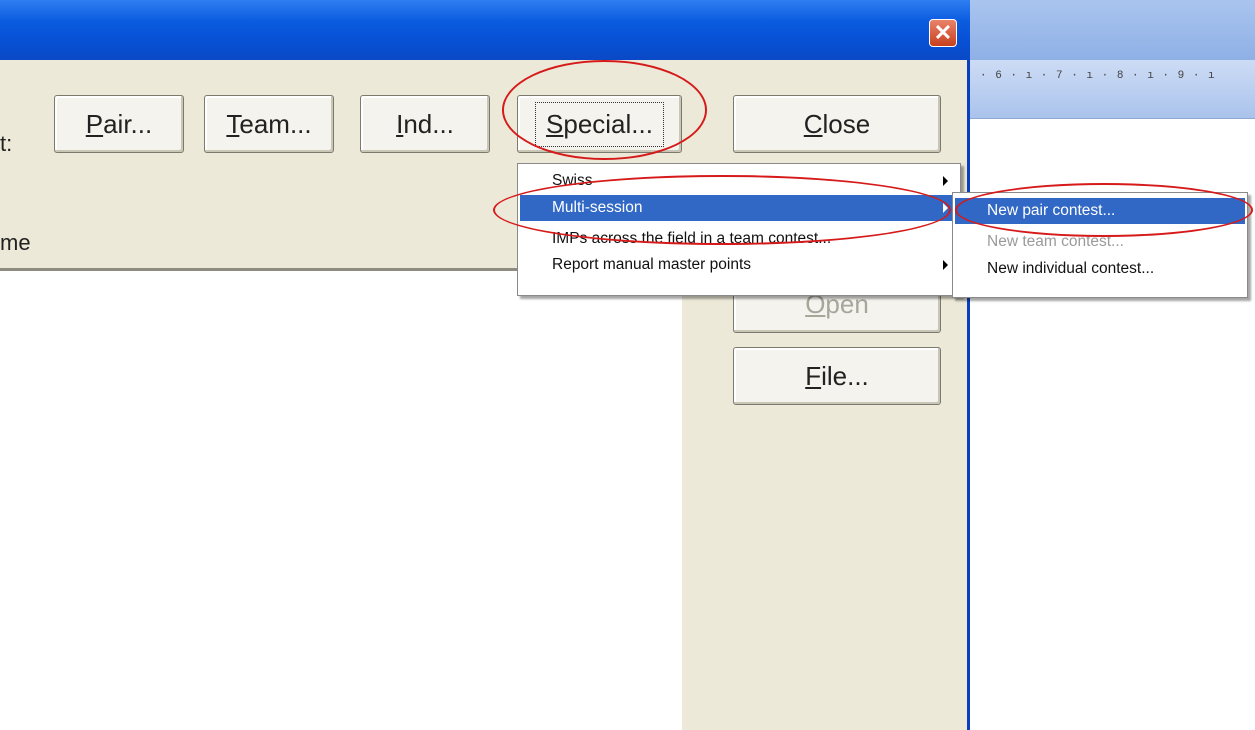 The width and height of the screenshot is (1255, 730). I want to click on menu-item-multi-session: Multi-session, so click(739, 208).